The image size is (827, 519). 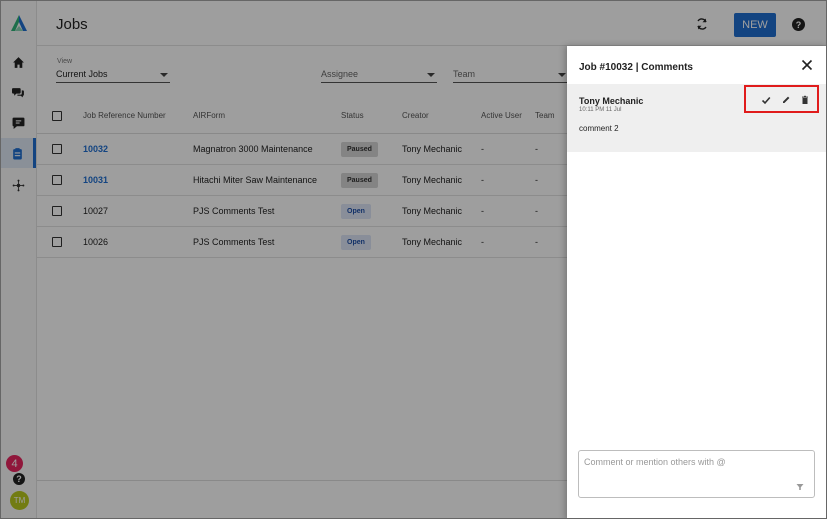 What do you see at coordinates (636, 67) in the screenshot?
I see `panel-title: Job #10032 | Comments` at bounding box center [636, 67].